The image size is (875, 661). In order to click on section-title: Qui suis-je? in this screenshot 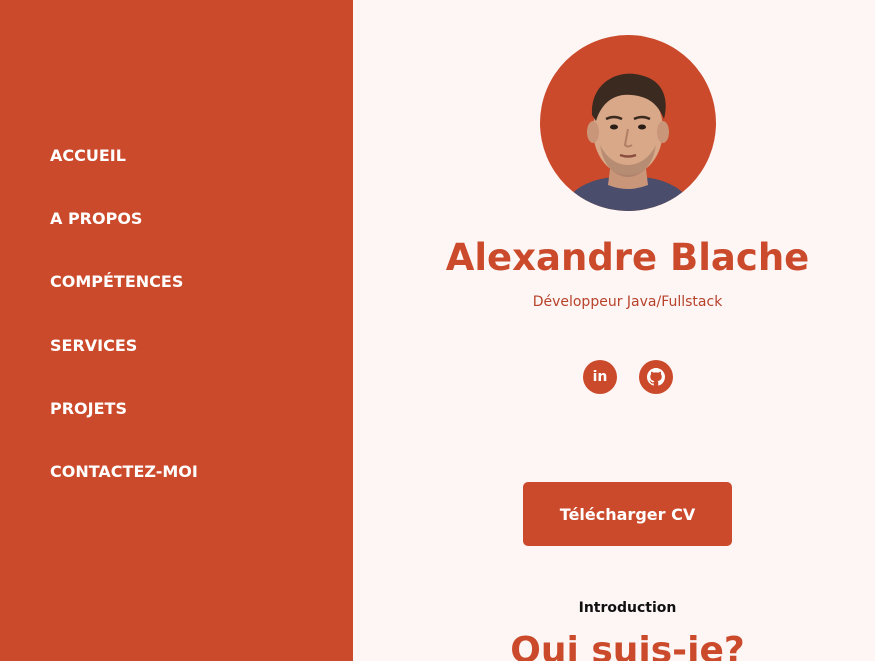, I will do `click(627, 645)`.